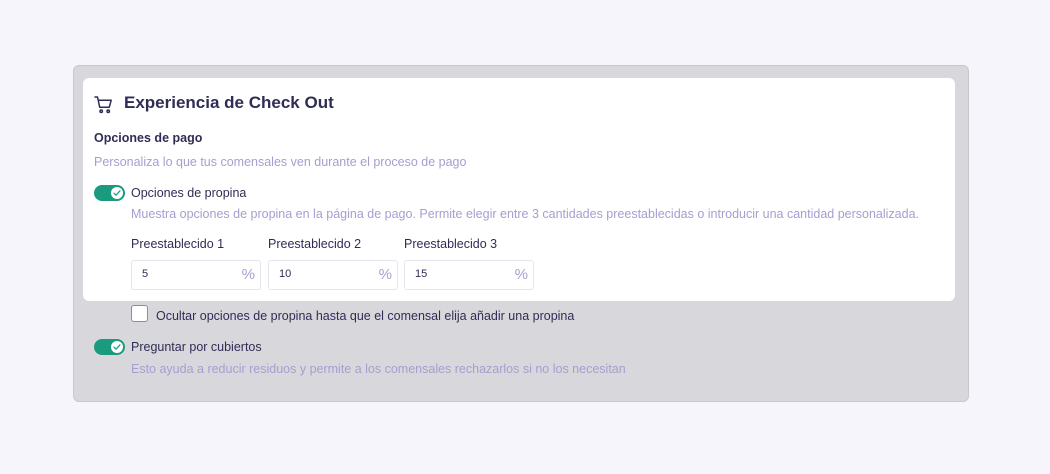 Image resolution: width=1050 pixels, height=474 pixels. Describe the element at coordinates (109, 347) in the screenshot. I see `cutlery-toggle` at that location.